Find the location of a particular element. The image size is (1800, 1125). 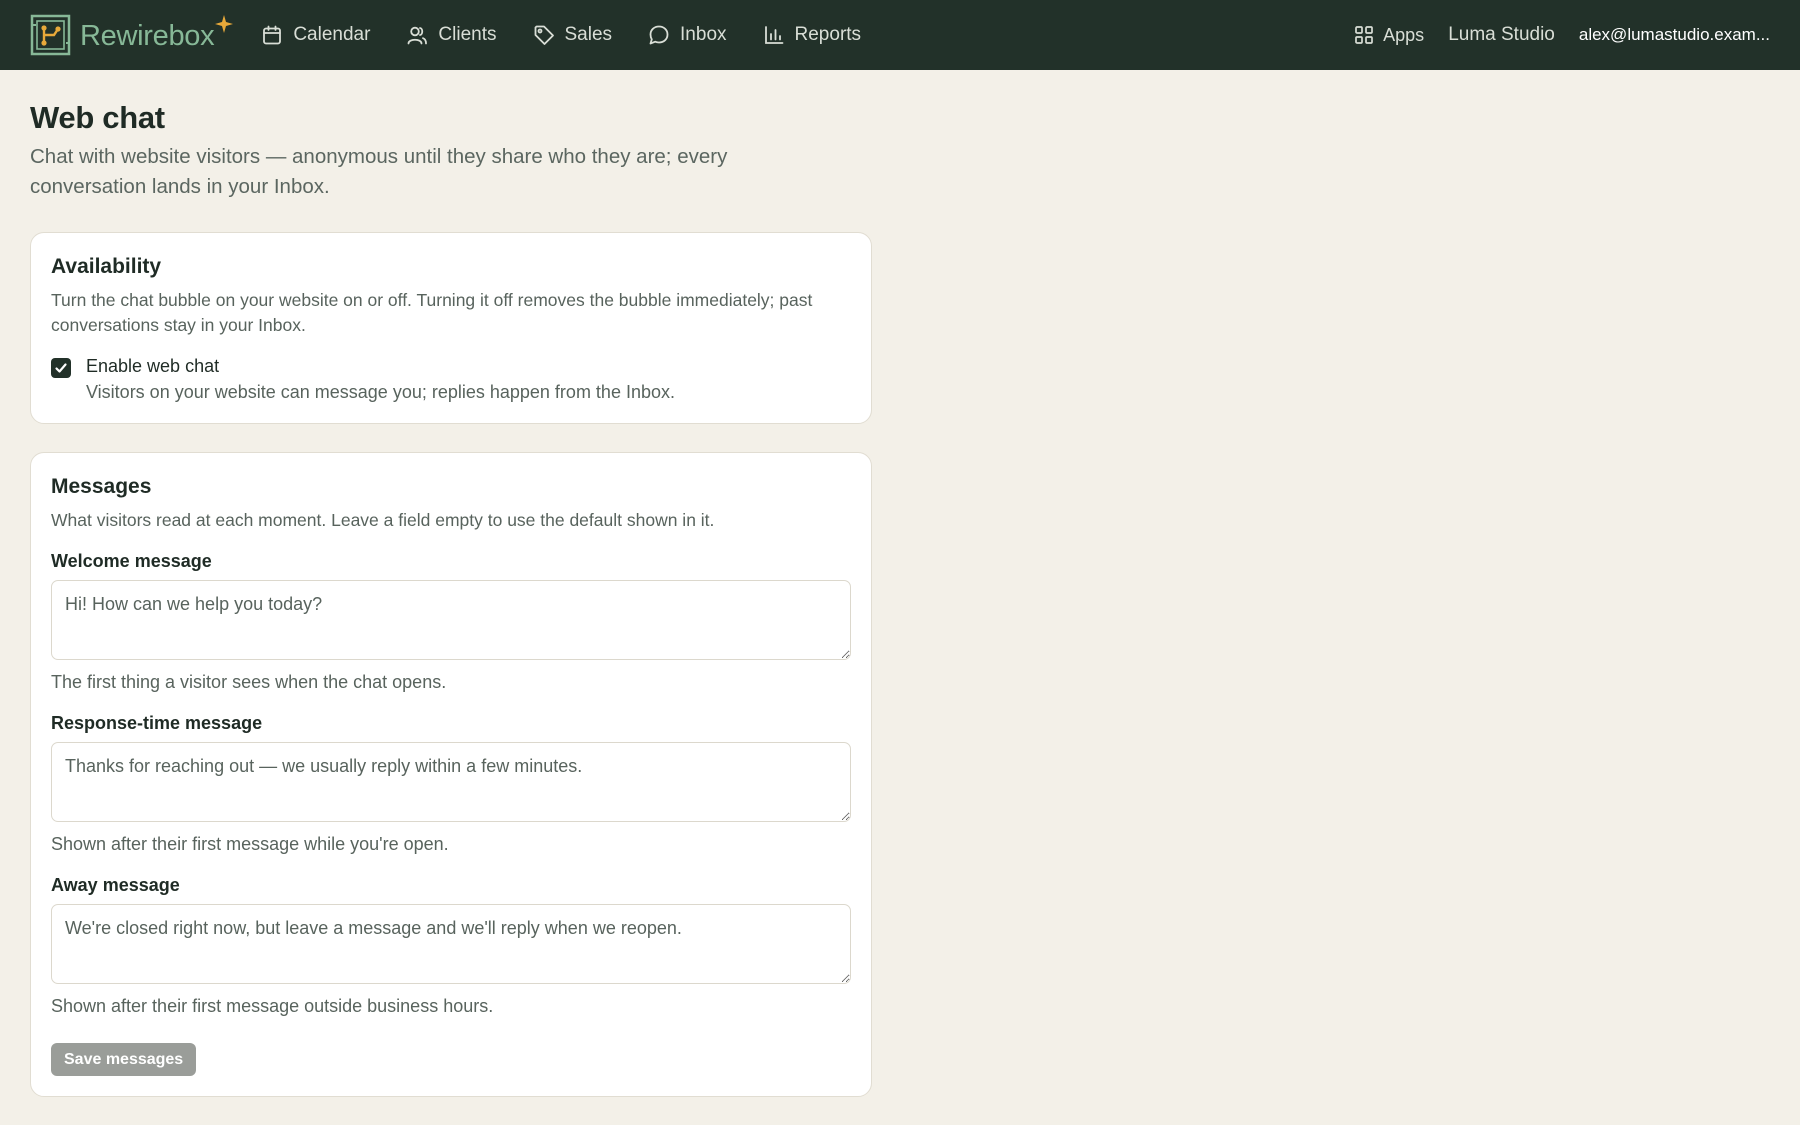

nav-item-sales: Sales is located at coordinates (573, 35).